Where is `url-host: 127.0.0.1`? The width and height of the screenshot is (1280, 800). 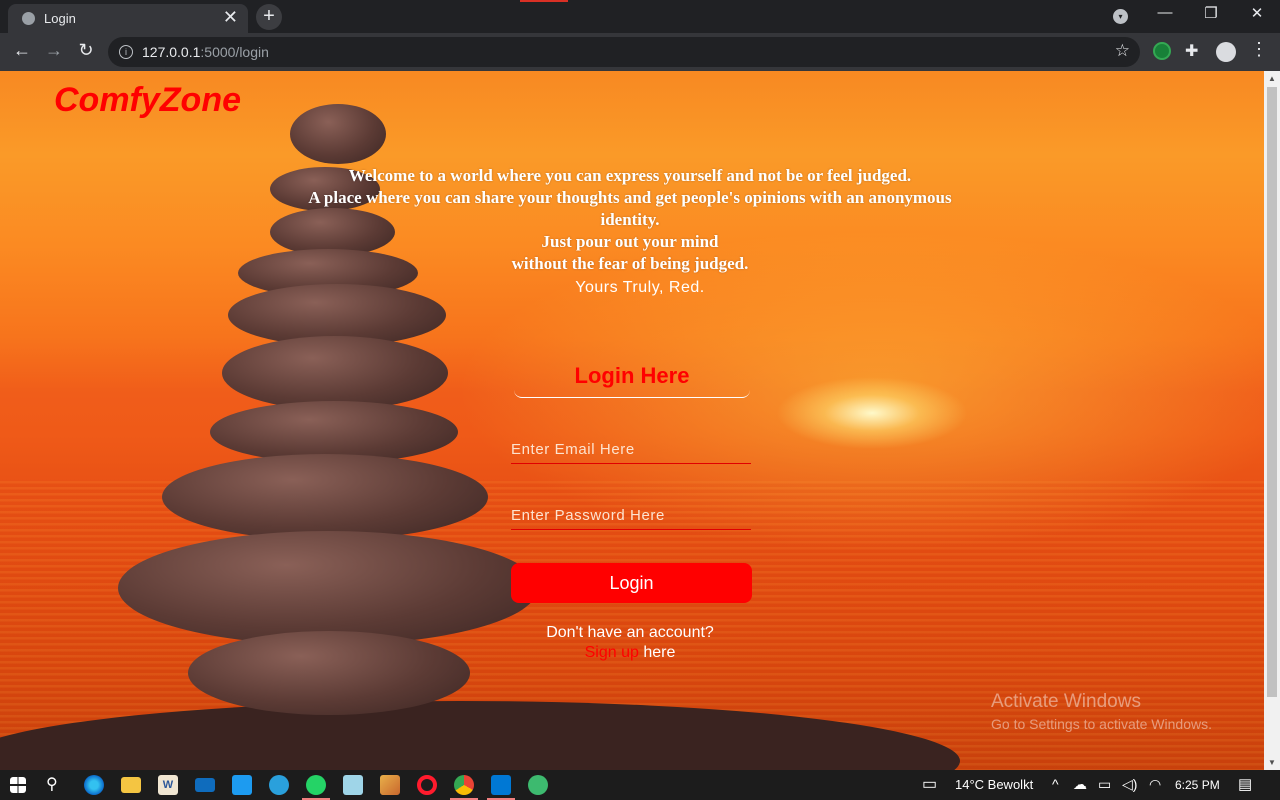
url-host: 127.0.0.1 is located at coordinates (171, 52).